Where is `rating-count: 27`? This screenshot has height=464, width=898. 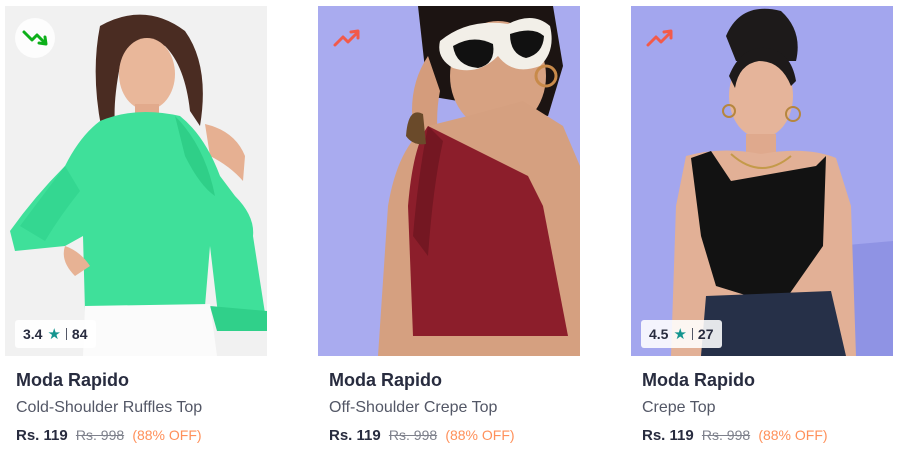 rating-count: 27 is located at coordinates (705, 334).